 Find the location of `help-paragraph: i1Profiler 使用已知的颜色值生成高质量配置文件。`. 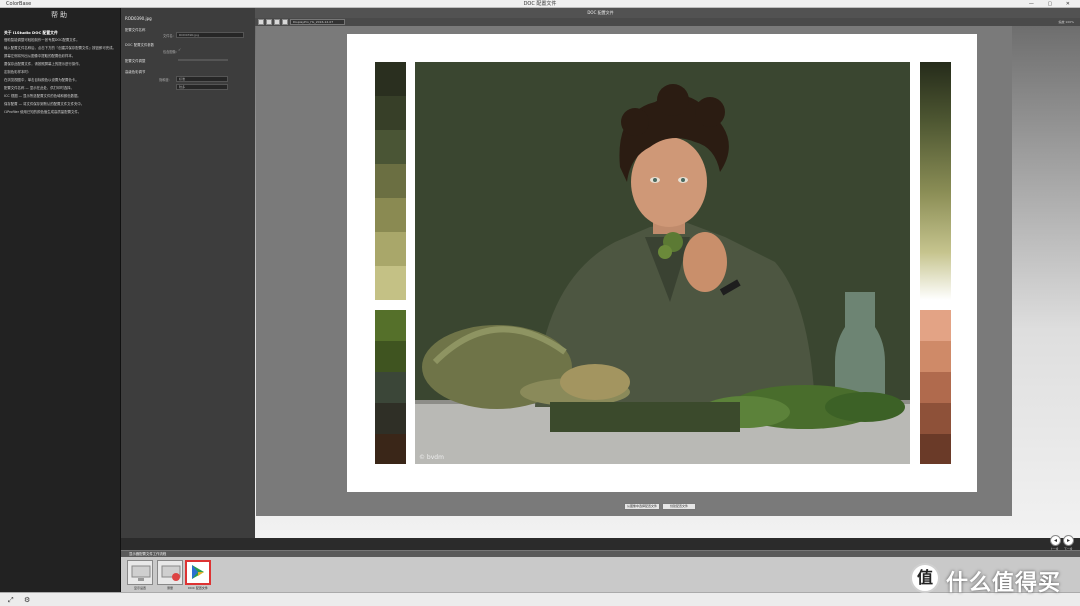

help-paragraph: i1Profiler 使用已知的颜色值生成高质量配置文件。 is located at coordinates (43, 112).